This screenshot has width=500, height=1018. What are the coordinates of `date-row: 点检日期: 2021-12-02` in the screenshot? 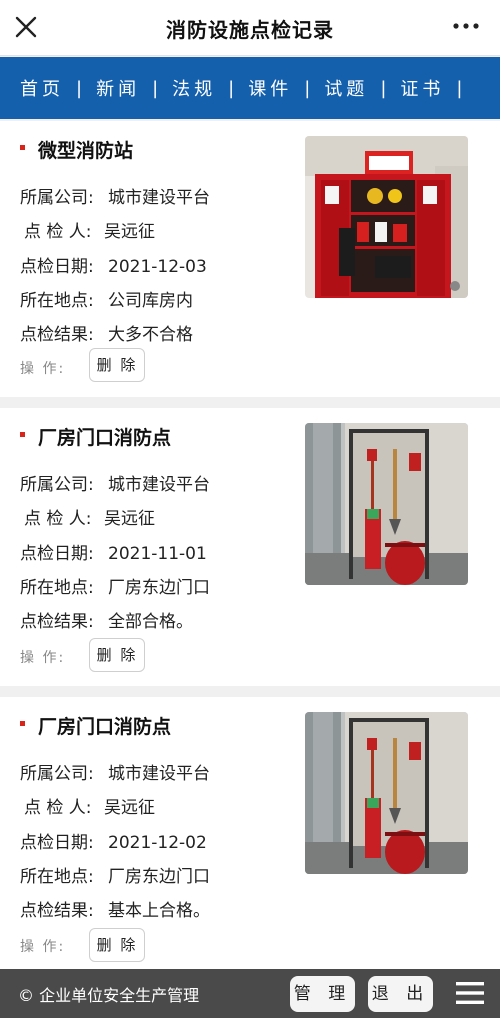 It's located at (113, 840).